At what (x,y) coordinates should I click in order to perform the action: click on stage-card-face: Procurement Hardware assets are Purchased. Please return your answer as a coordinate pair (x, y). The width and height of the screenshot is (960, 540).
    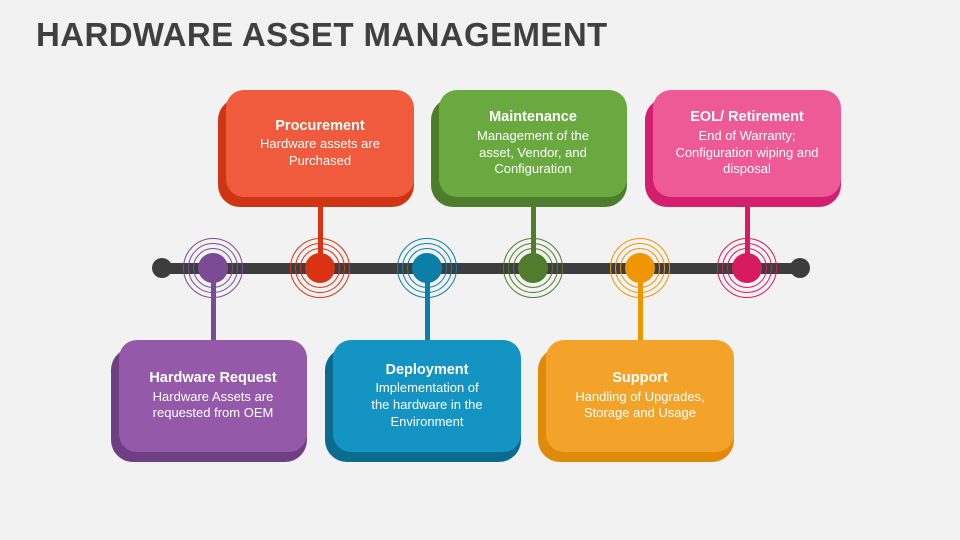
    Looking at the image, I should click on (320, 143).